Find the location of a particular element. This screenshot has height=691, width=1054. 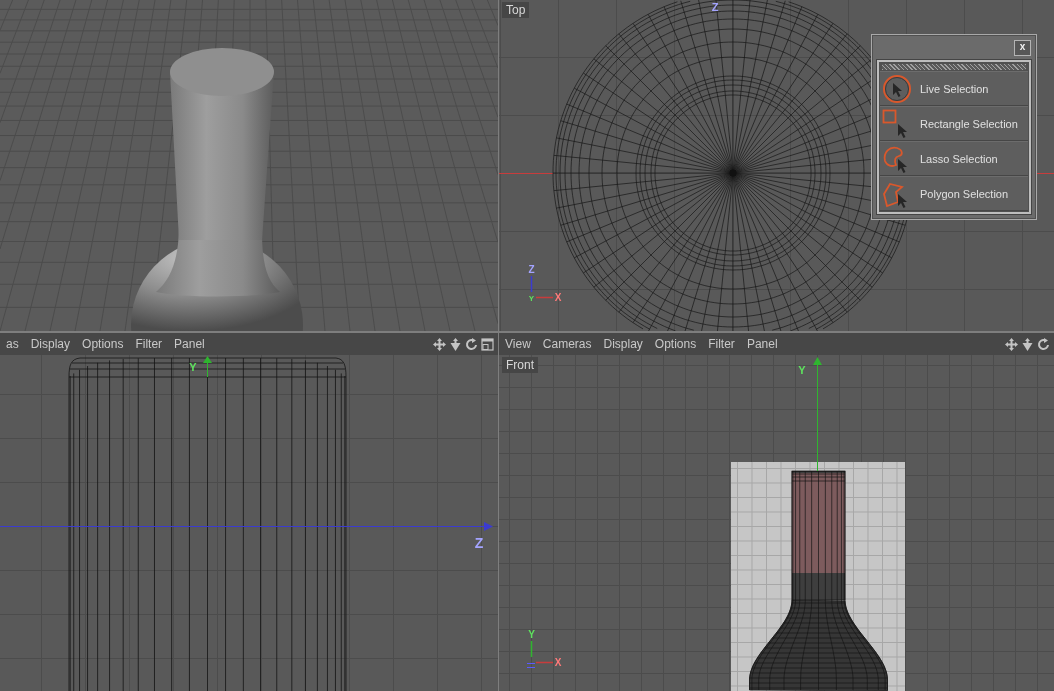

palette-item: Polygon Selection is located at coordinates (954, 193).